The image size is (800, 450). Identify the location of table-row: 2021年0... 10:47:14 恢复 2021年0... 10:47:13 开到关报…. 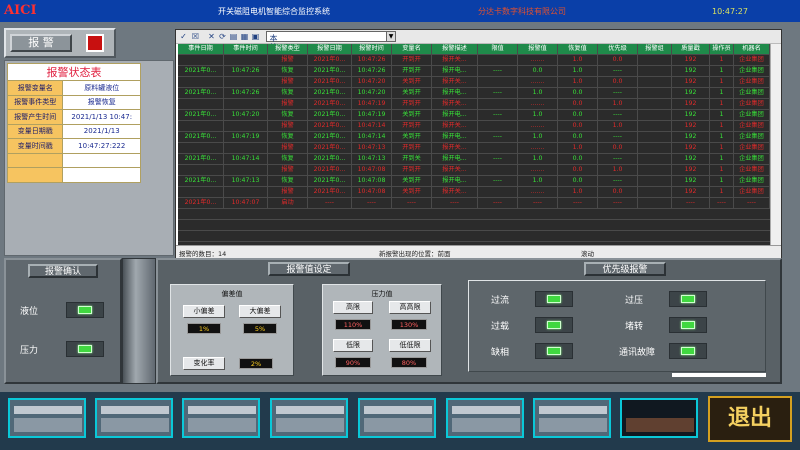
(474, 159).